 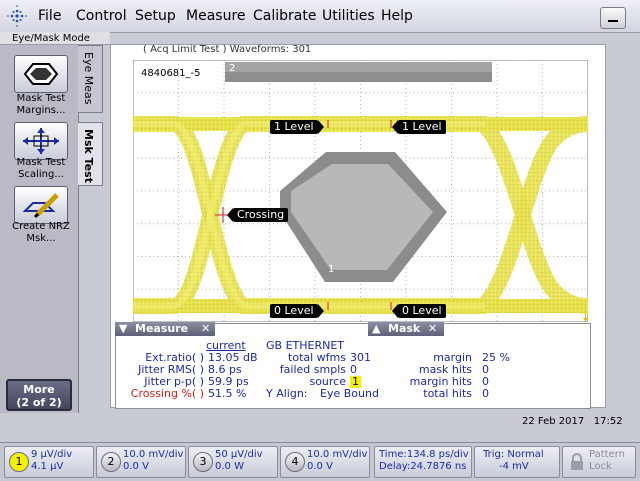 What do you see at coordinates (229, 466) in the screenshot?
I see `channel-3-offset: 0.0 W` at bounding box center [229, 466].